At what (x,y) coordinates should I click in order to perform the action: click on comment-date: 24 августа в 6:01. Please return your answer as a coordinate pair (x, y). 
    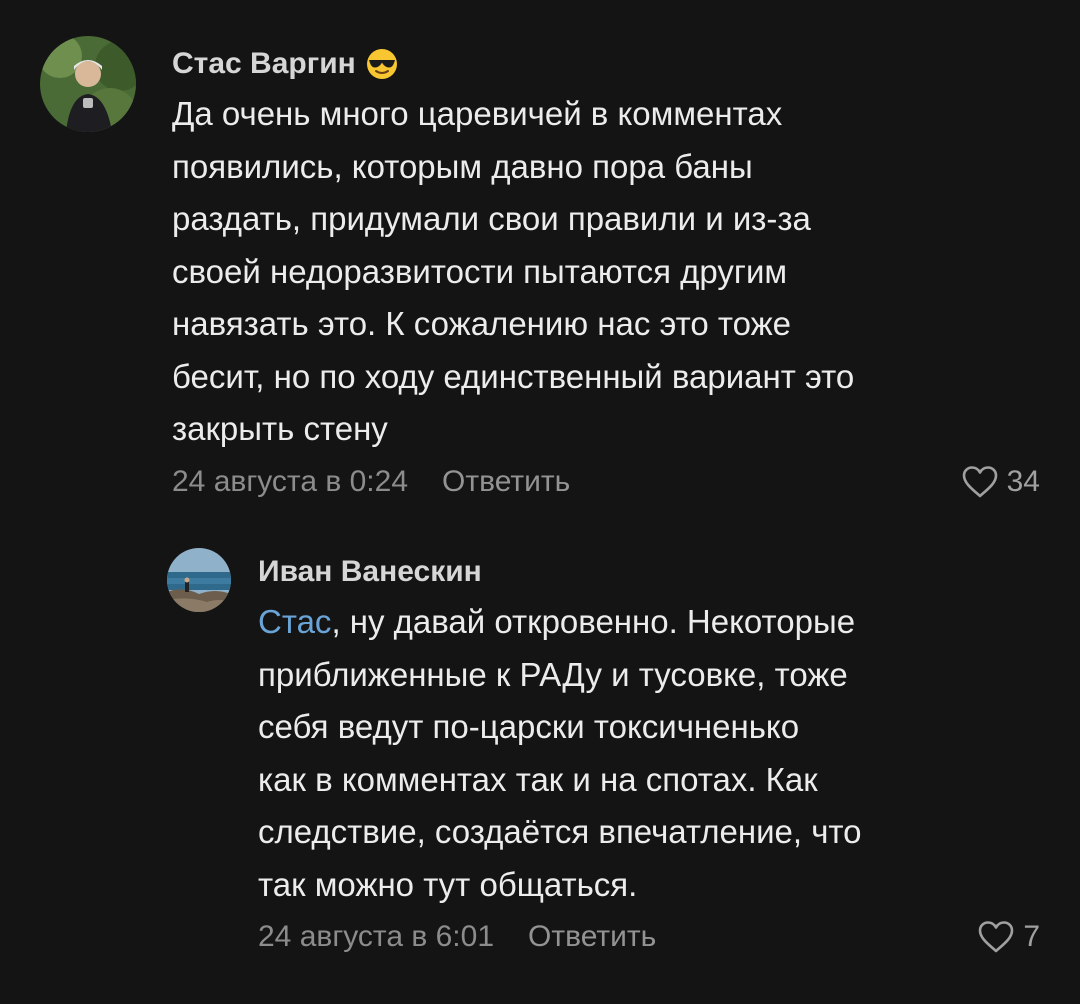
    Looking at the image, I should click on (376, 936).